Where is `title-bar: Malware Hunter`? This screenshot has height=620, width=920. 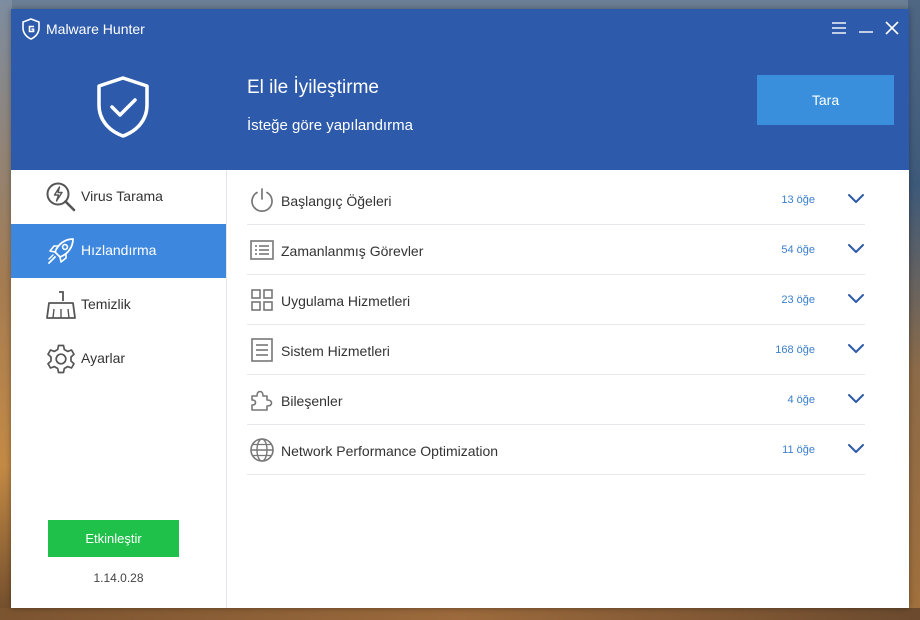
title-bar: Malware Hunter is located at coordinates (460, 28).